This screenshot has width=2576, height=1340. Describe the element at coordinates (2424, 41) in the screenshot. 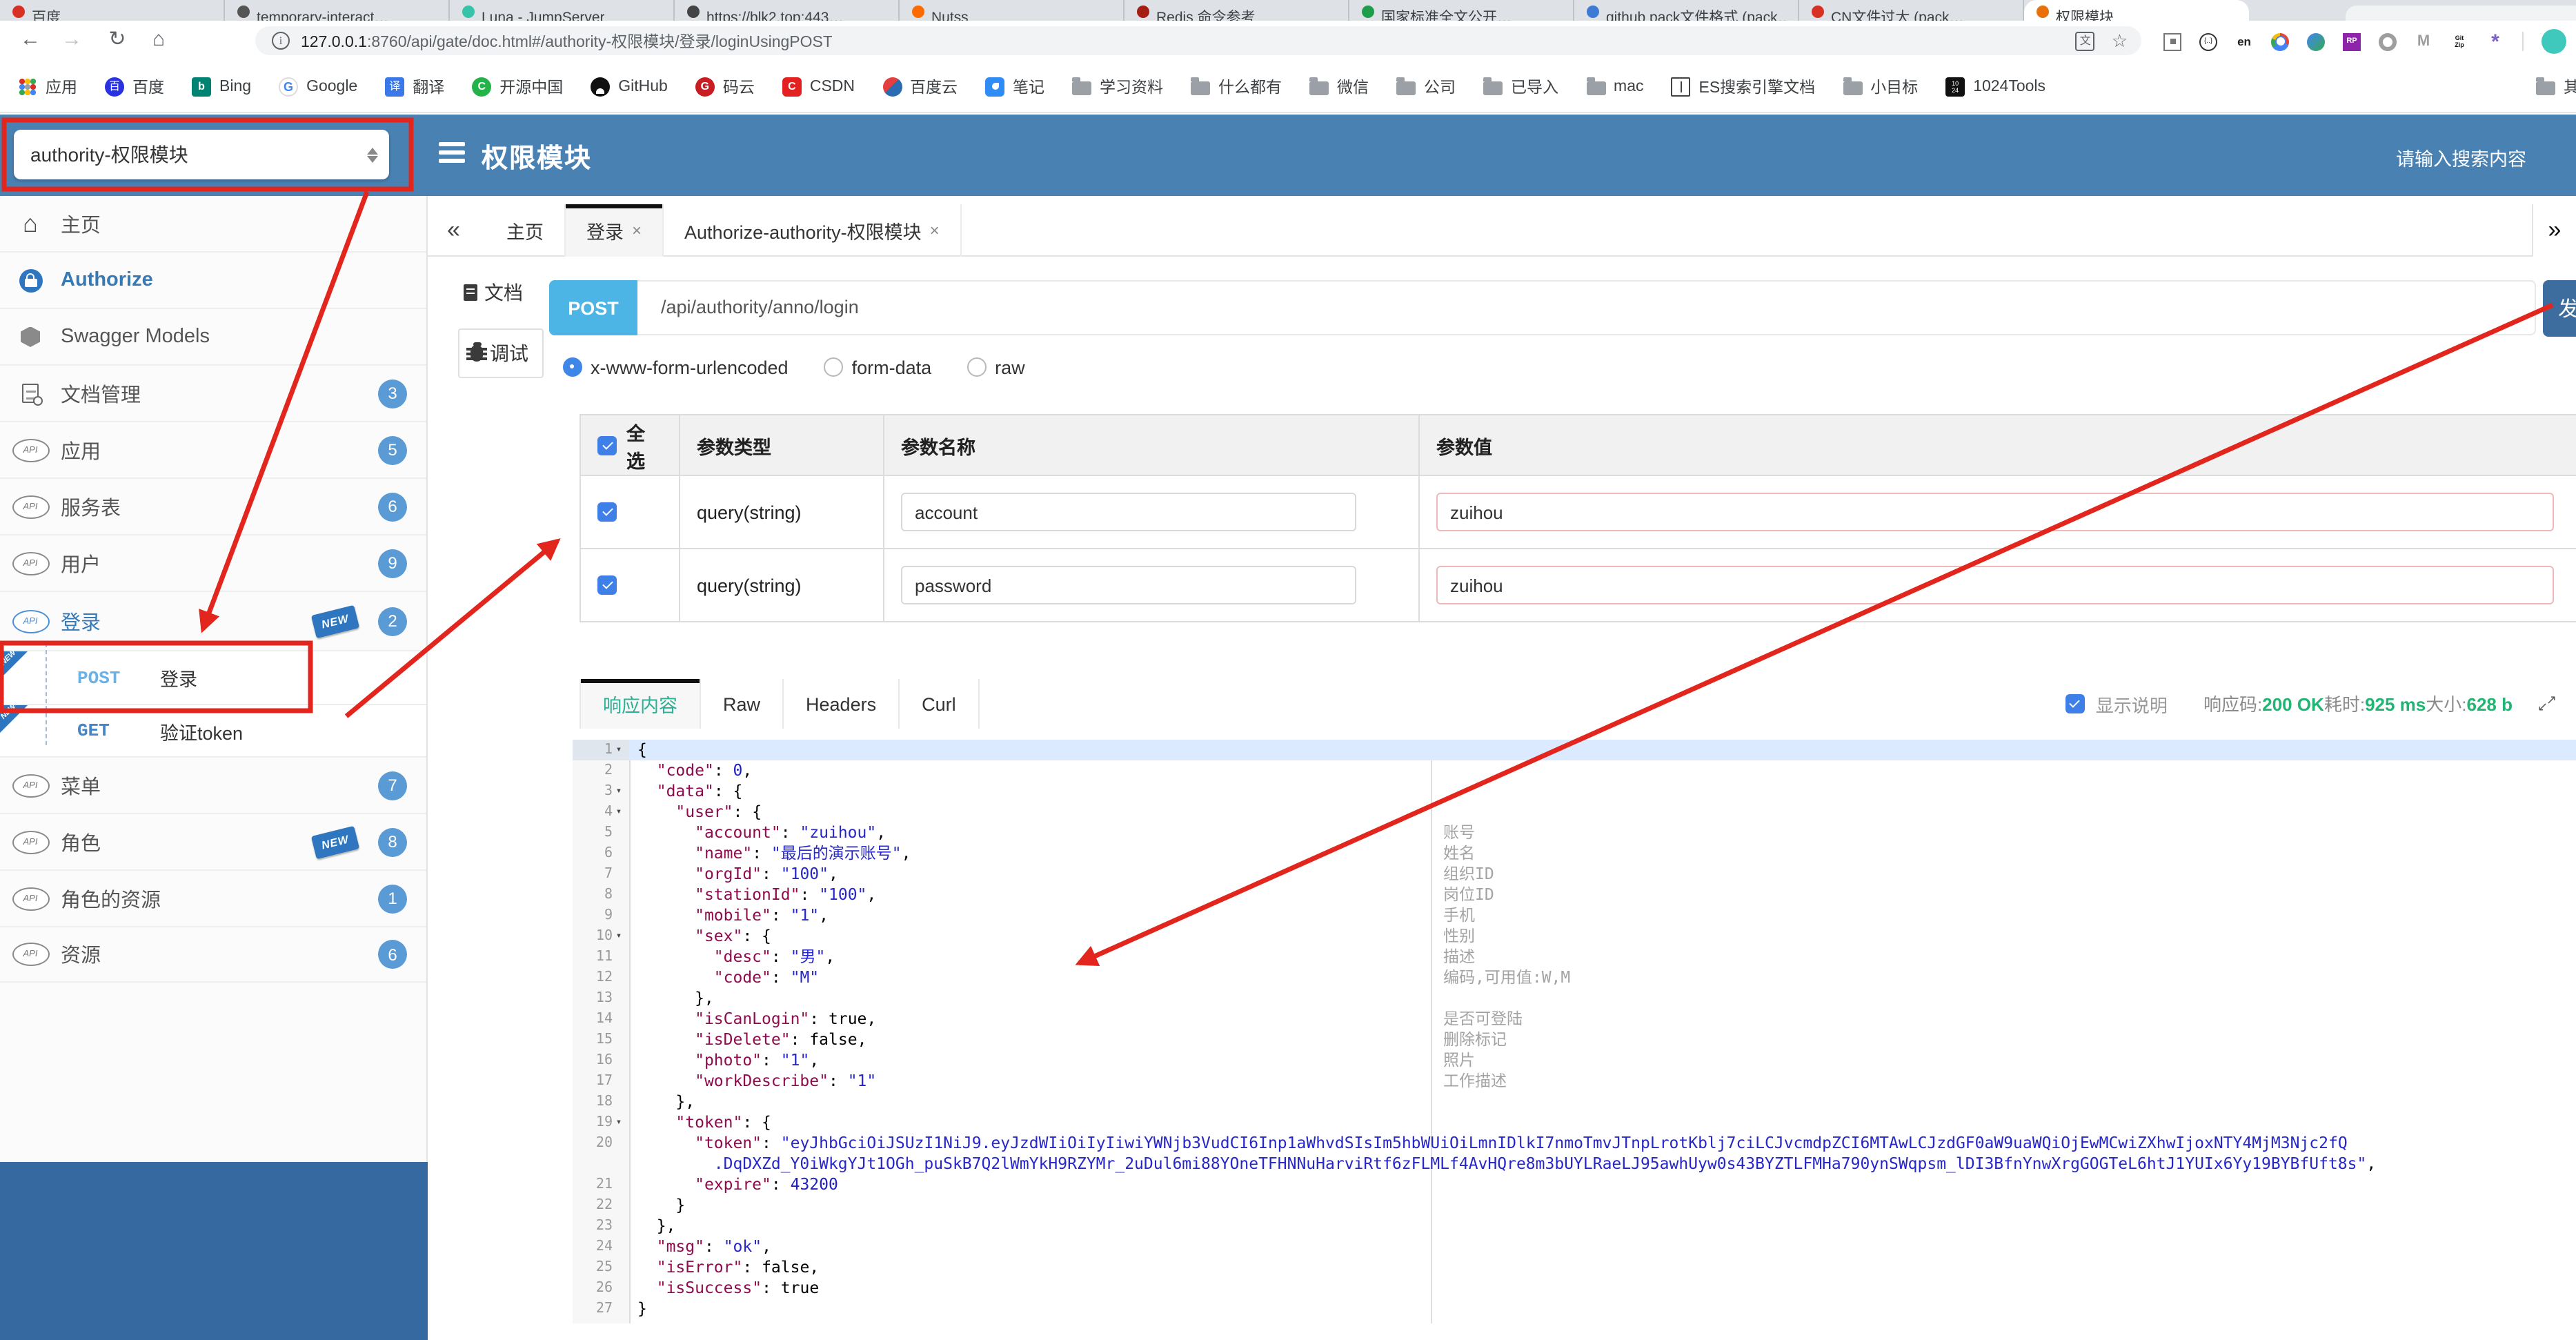

I see `m-extension-icon: M` at that location.